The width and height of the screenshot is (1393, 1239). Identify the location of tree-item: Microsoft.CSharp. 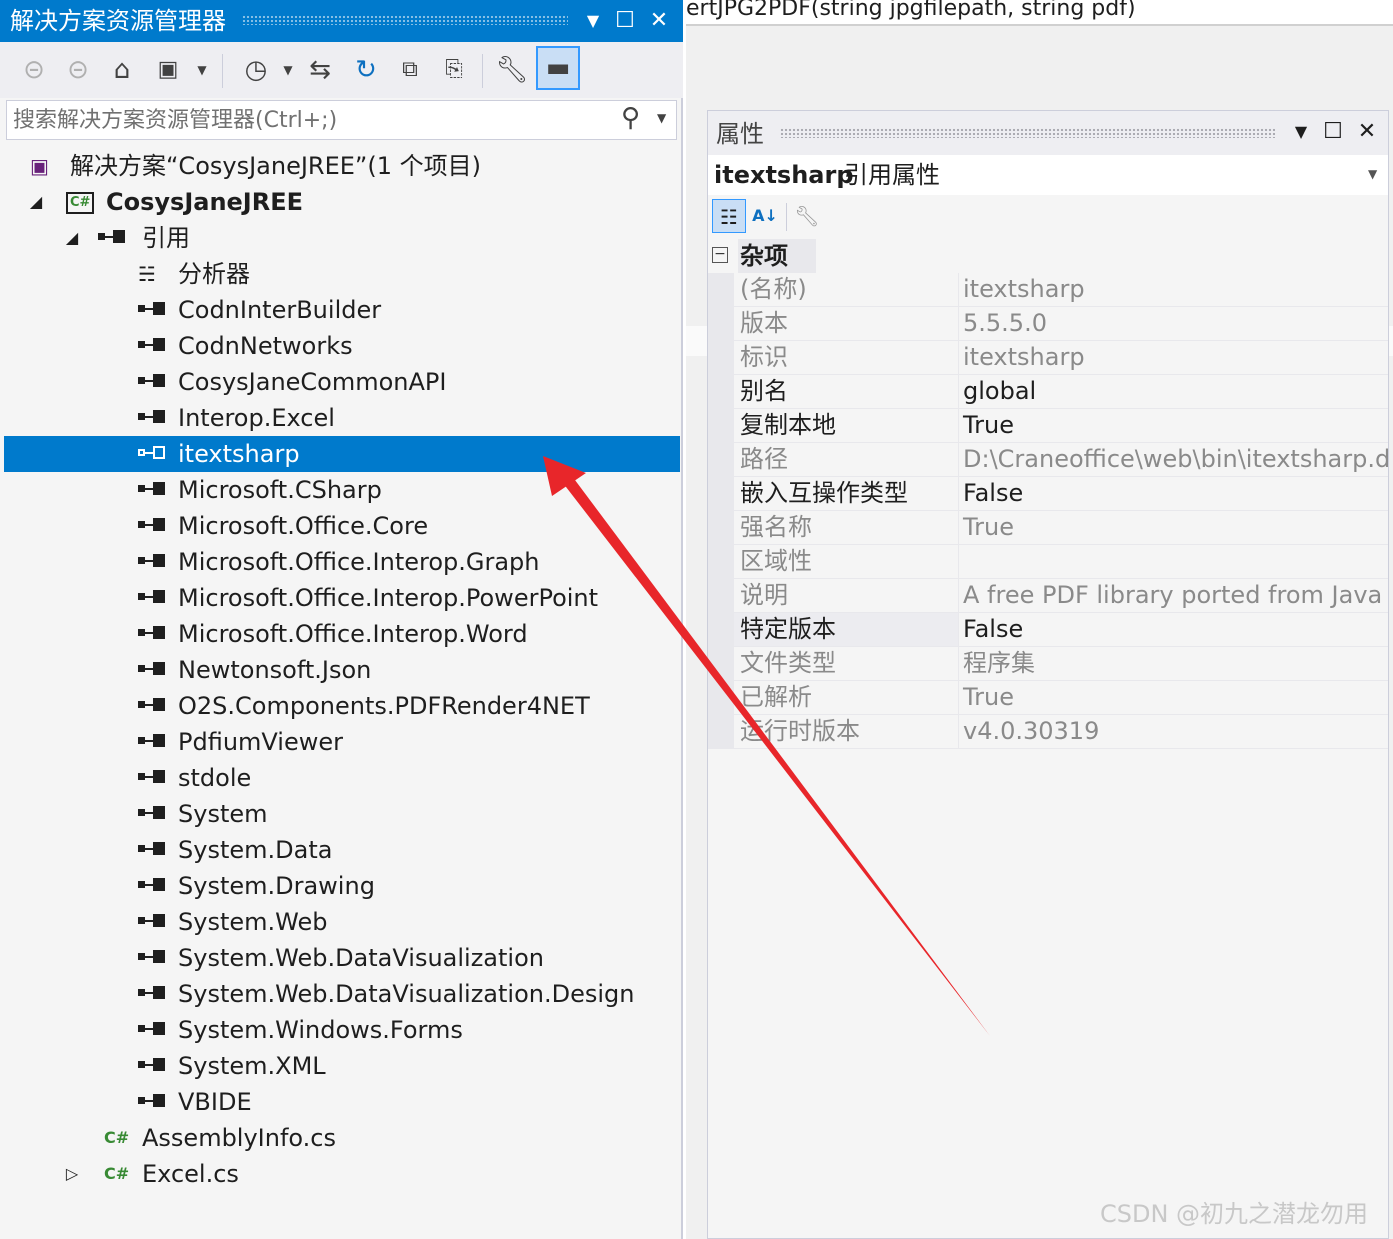
(342, 490).